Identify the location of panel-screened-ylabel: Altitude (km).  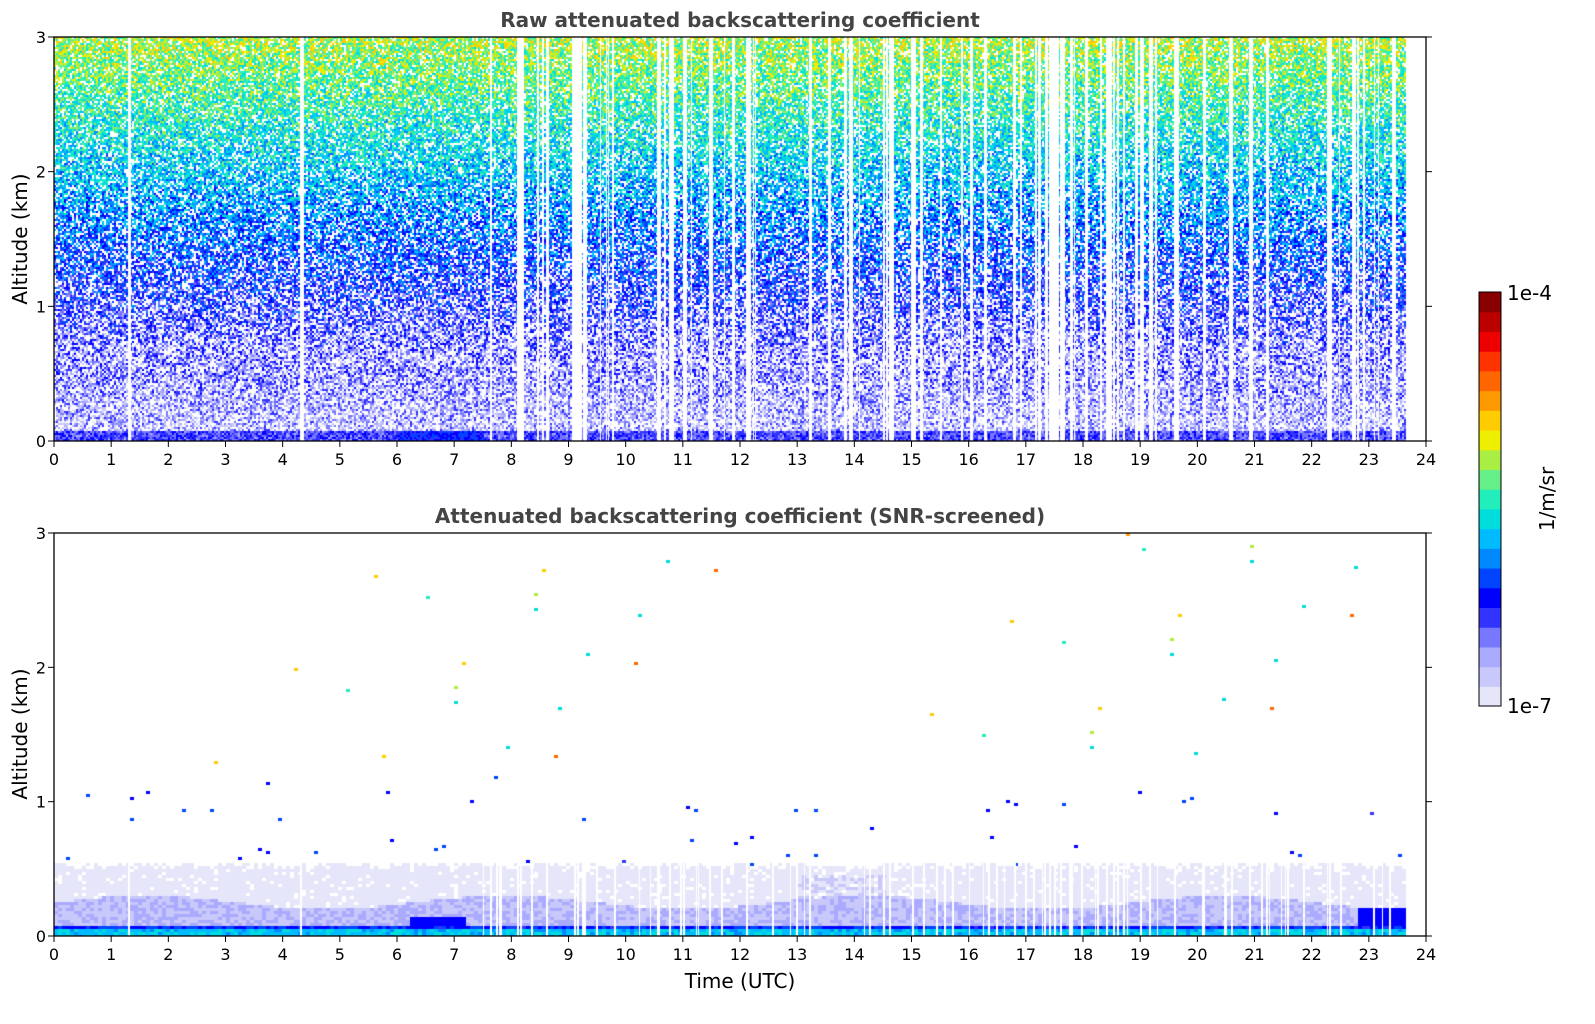
(20, 733).